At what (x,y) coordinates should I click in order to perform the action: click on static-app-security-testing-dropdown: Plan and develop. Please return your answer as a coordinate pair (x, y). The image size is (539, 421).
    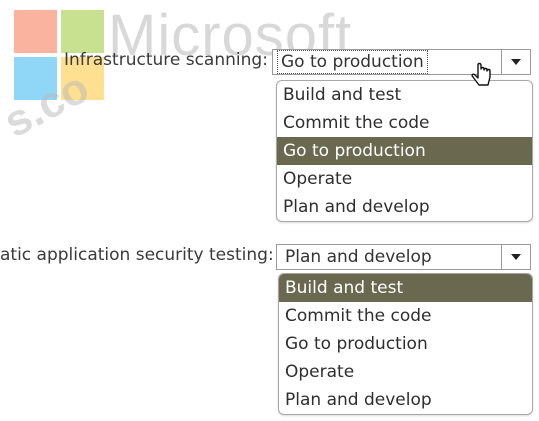
    Looking at the image, I should click on (403, 257).